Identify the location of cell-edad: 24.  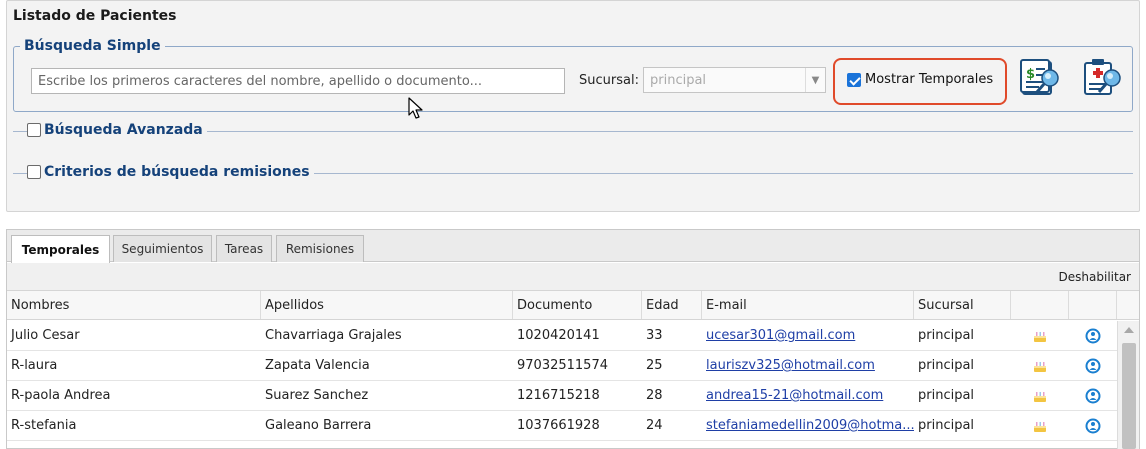
(654, 425).